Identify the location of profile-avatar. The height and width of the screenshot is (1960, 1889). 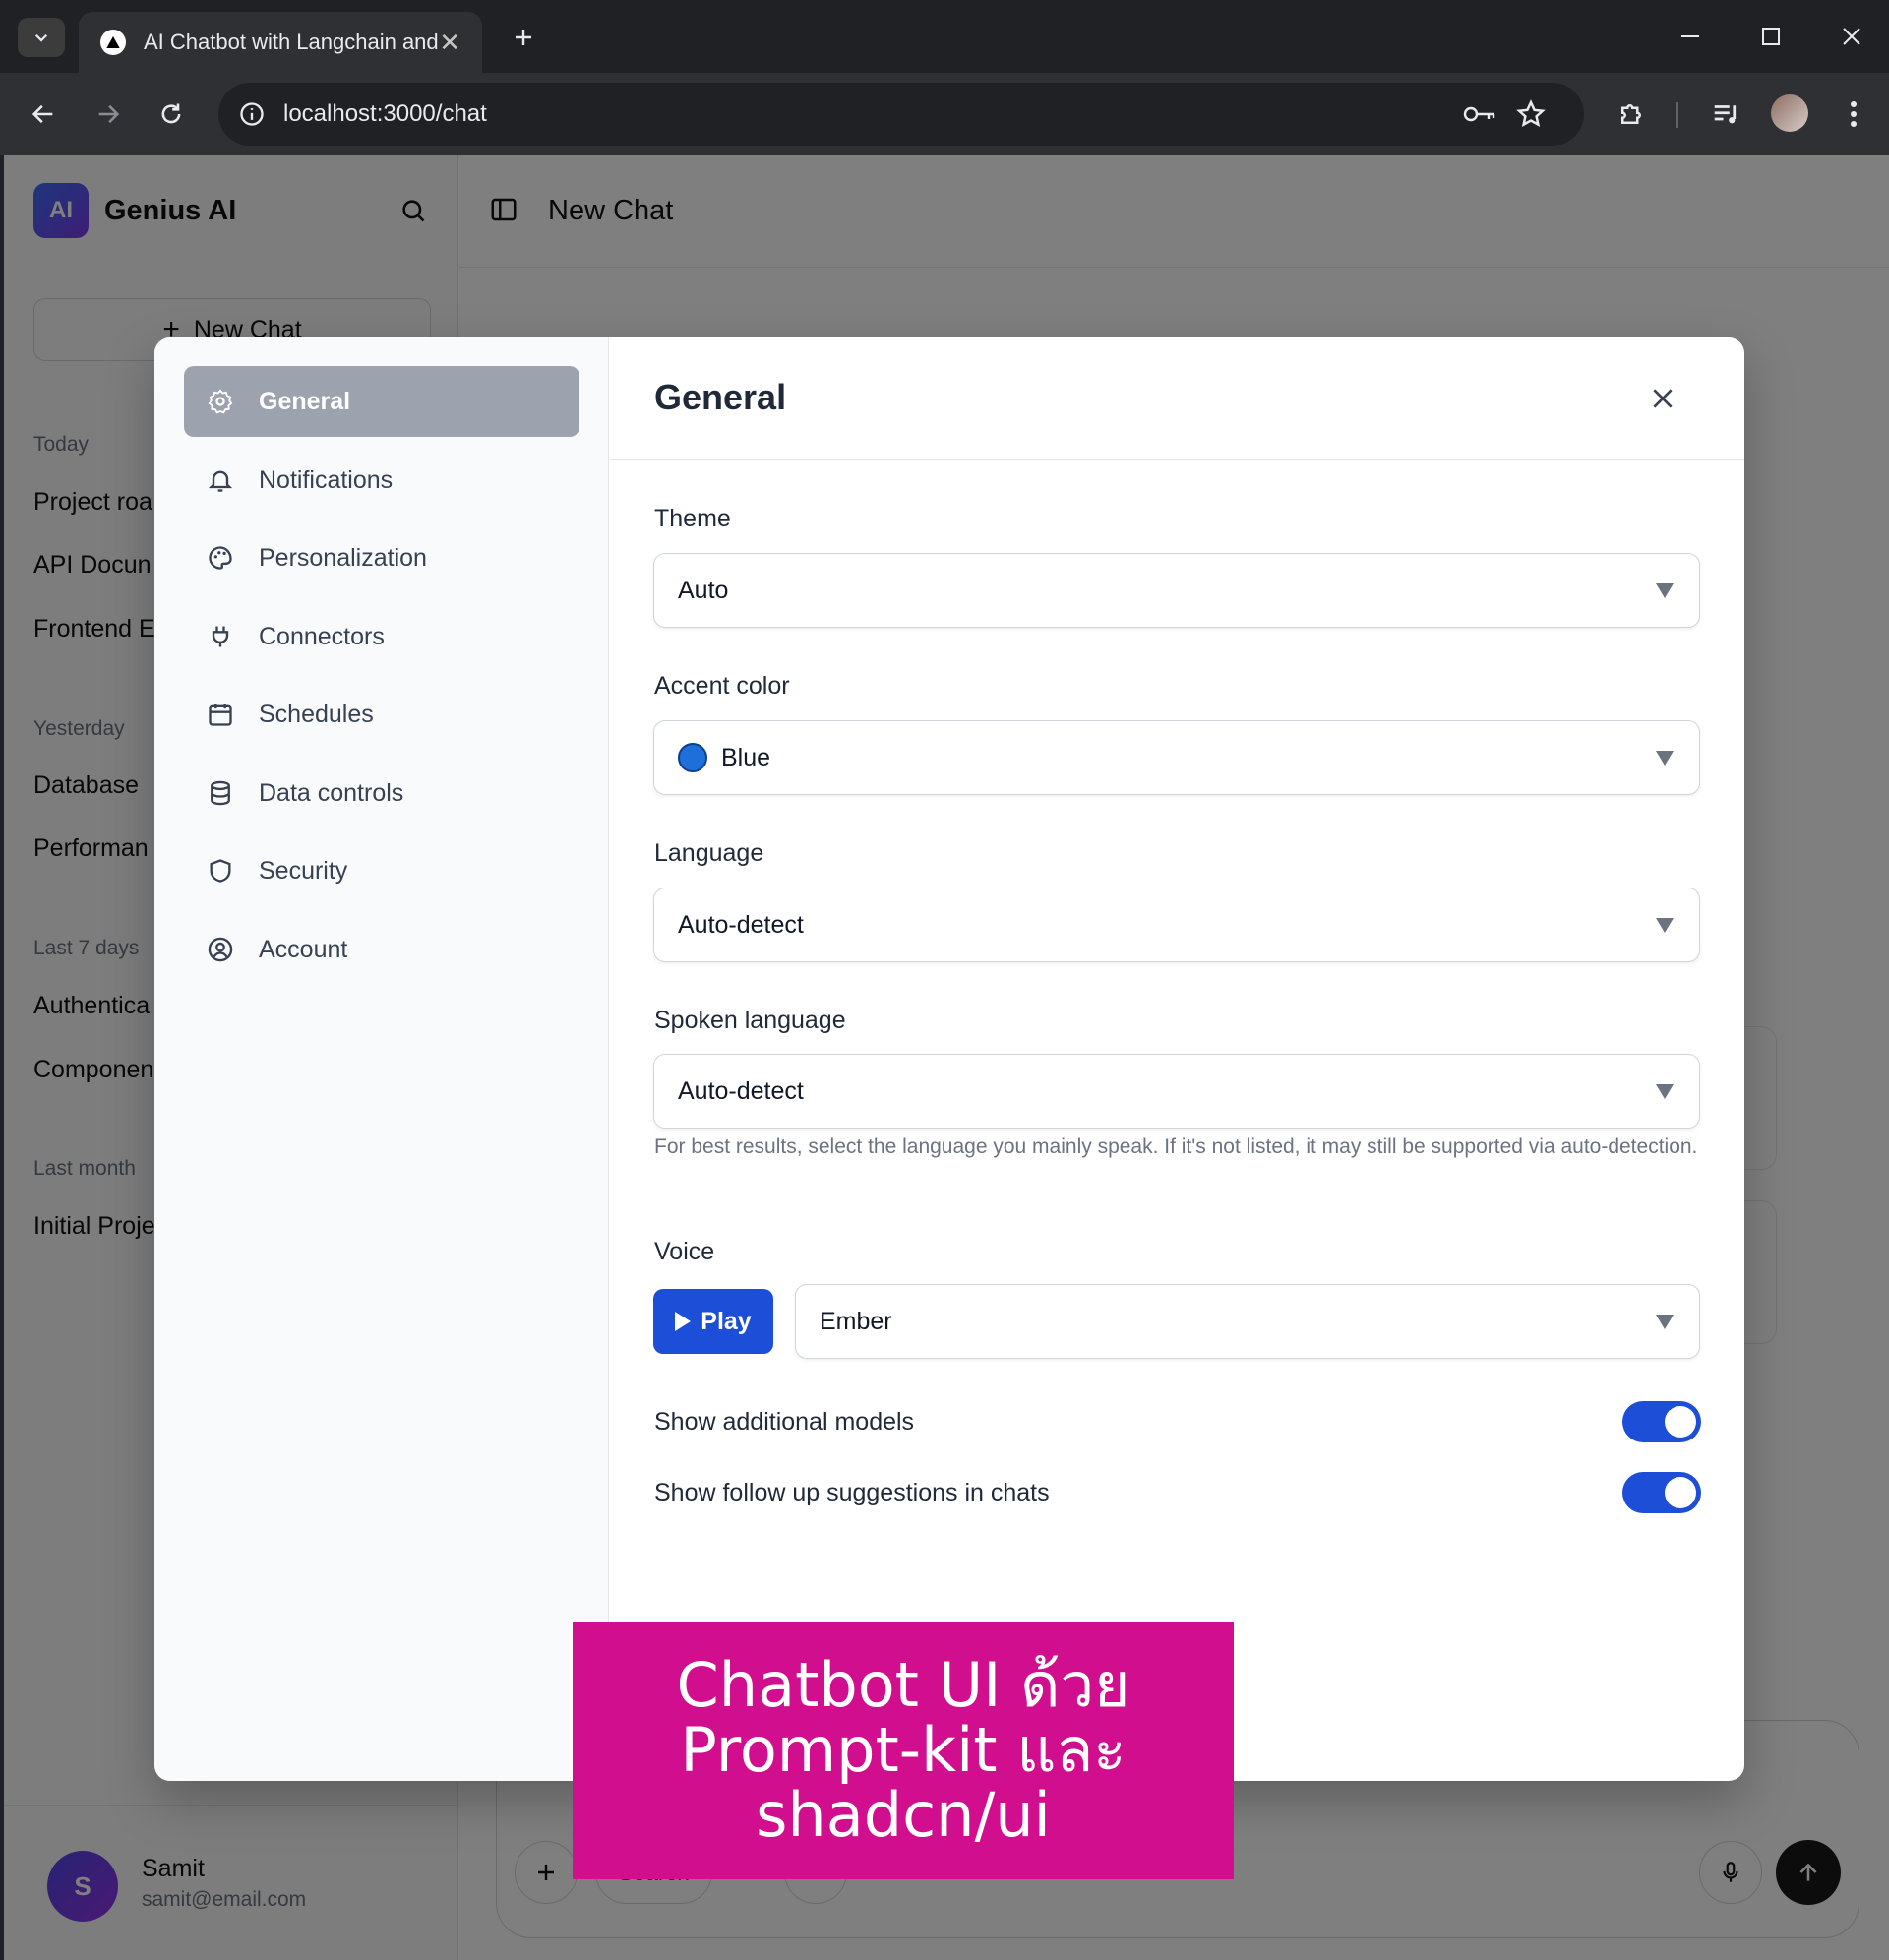
(1790, 113).